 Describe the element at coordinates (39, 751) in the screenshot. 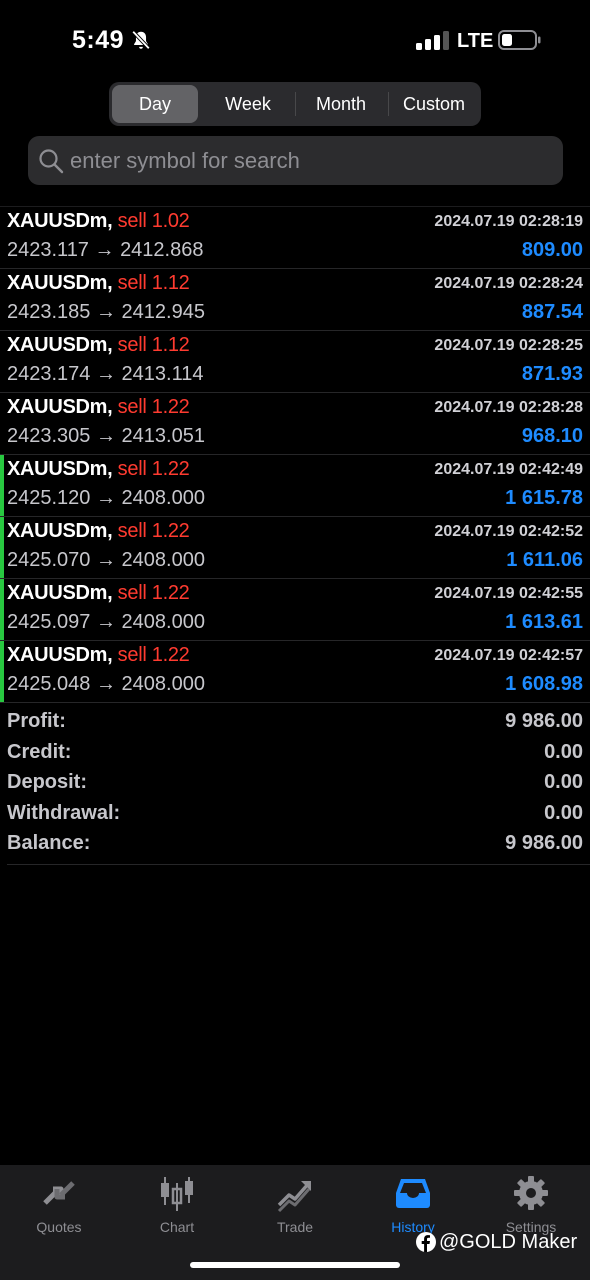

I see `summary-label: Credit:` at that location.